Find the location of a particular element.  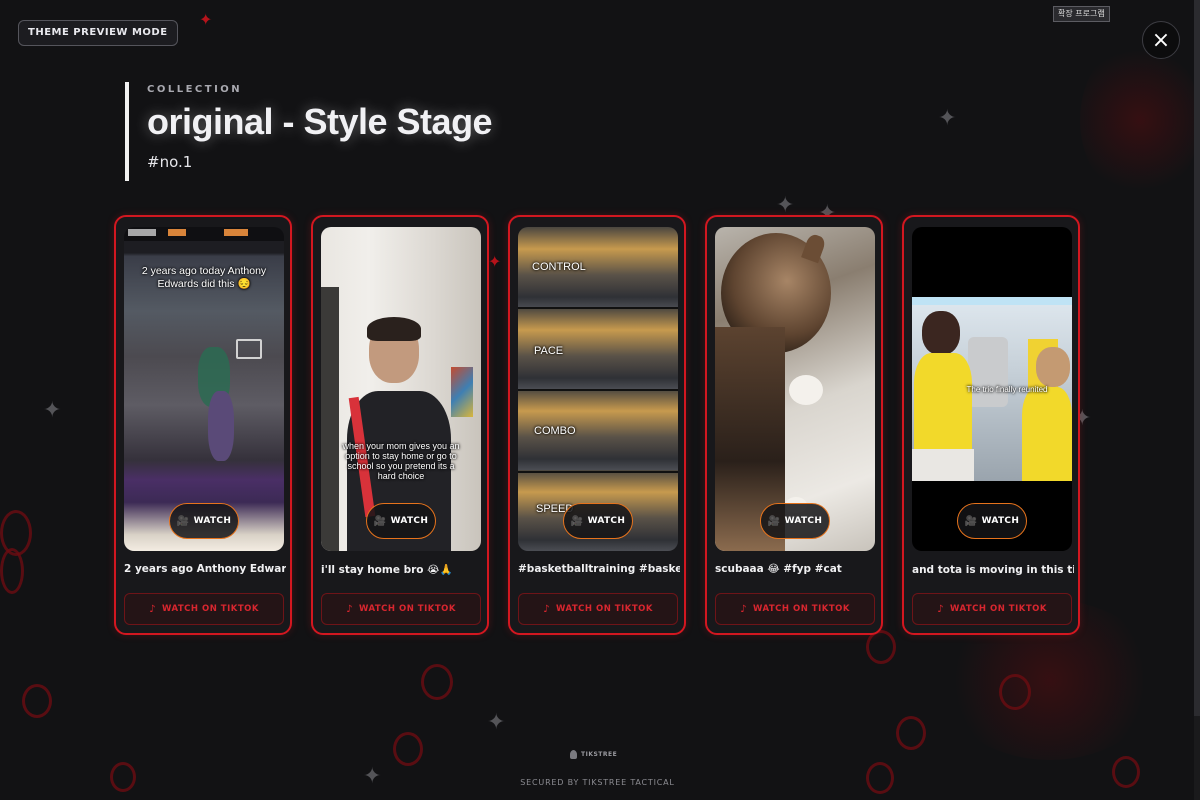

close-icon: × is located at coordinates (1161, 40).